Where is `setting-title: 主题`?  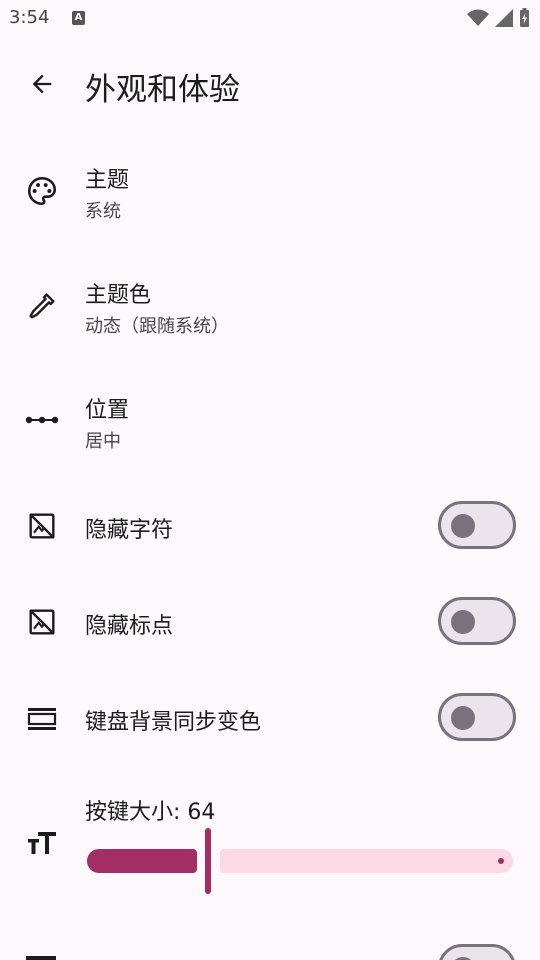 setting-title: 主题 is located at coordinates (107, 180).